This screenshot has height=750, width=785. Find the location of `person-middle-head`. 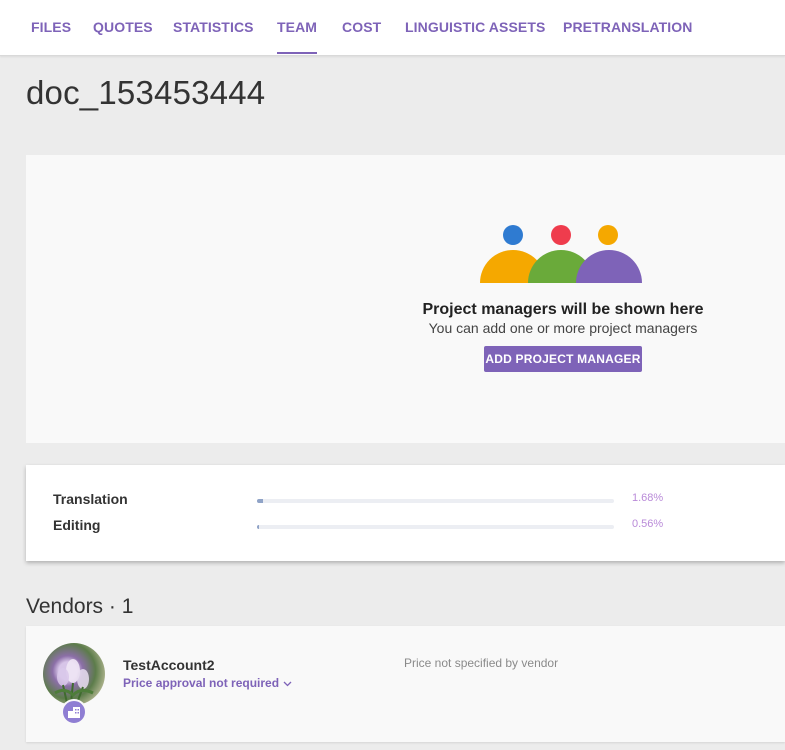

person-middle-head is located at coordinates (561, 235).